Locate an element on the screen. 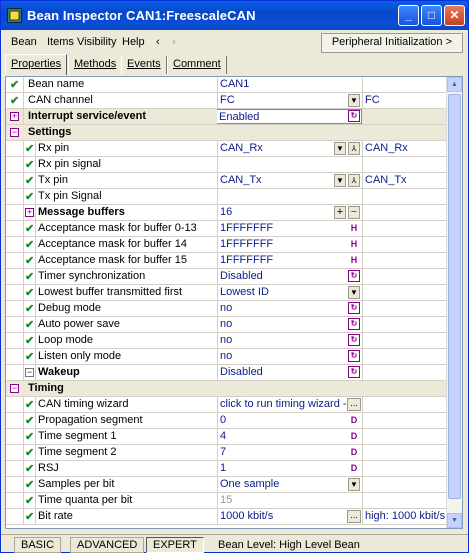 This screenshot has width=469, height=553. tab-events: Events is located at coordinates (144, 65).